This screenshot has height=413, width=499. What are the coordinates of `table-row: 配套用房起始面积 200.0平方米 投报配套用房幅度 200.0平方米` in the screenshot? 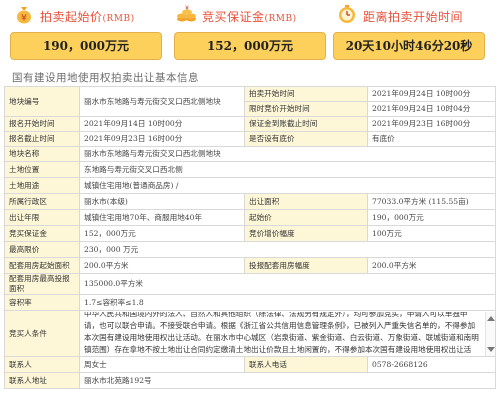 It's located at (250, 265).